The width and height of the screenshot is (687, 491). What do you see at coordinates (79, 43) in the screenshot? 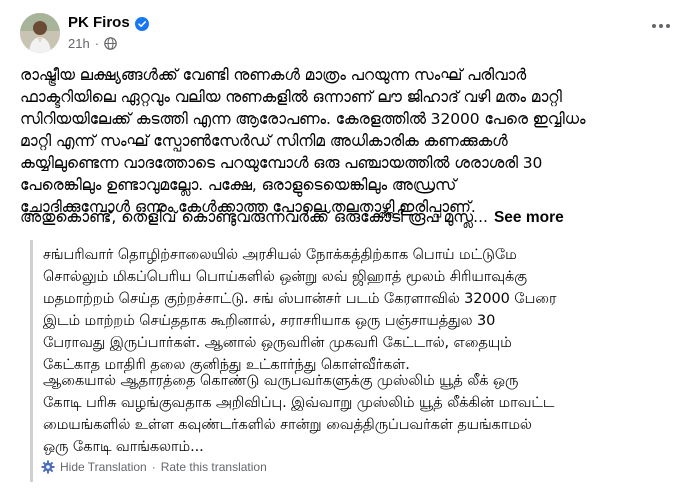
I see `post-timestamp: 21h` at bounding box center [79, 43].